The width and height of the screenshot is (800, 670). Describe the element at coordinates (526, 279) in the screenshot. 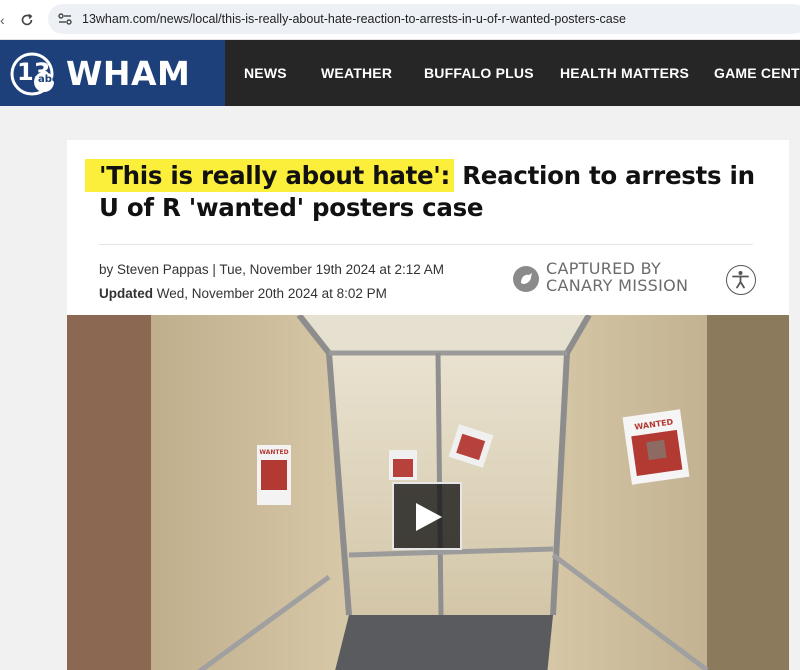

I see `canary-bird-icon` at that location.